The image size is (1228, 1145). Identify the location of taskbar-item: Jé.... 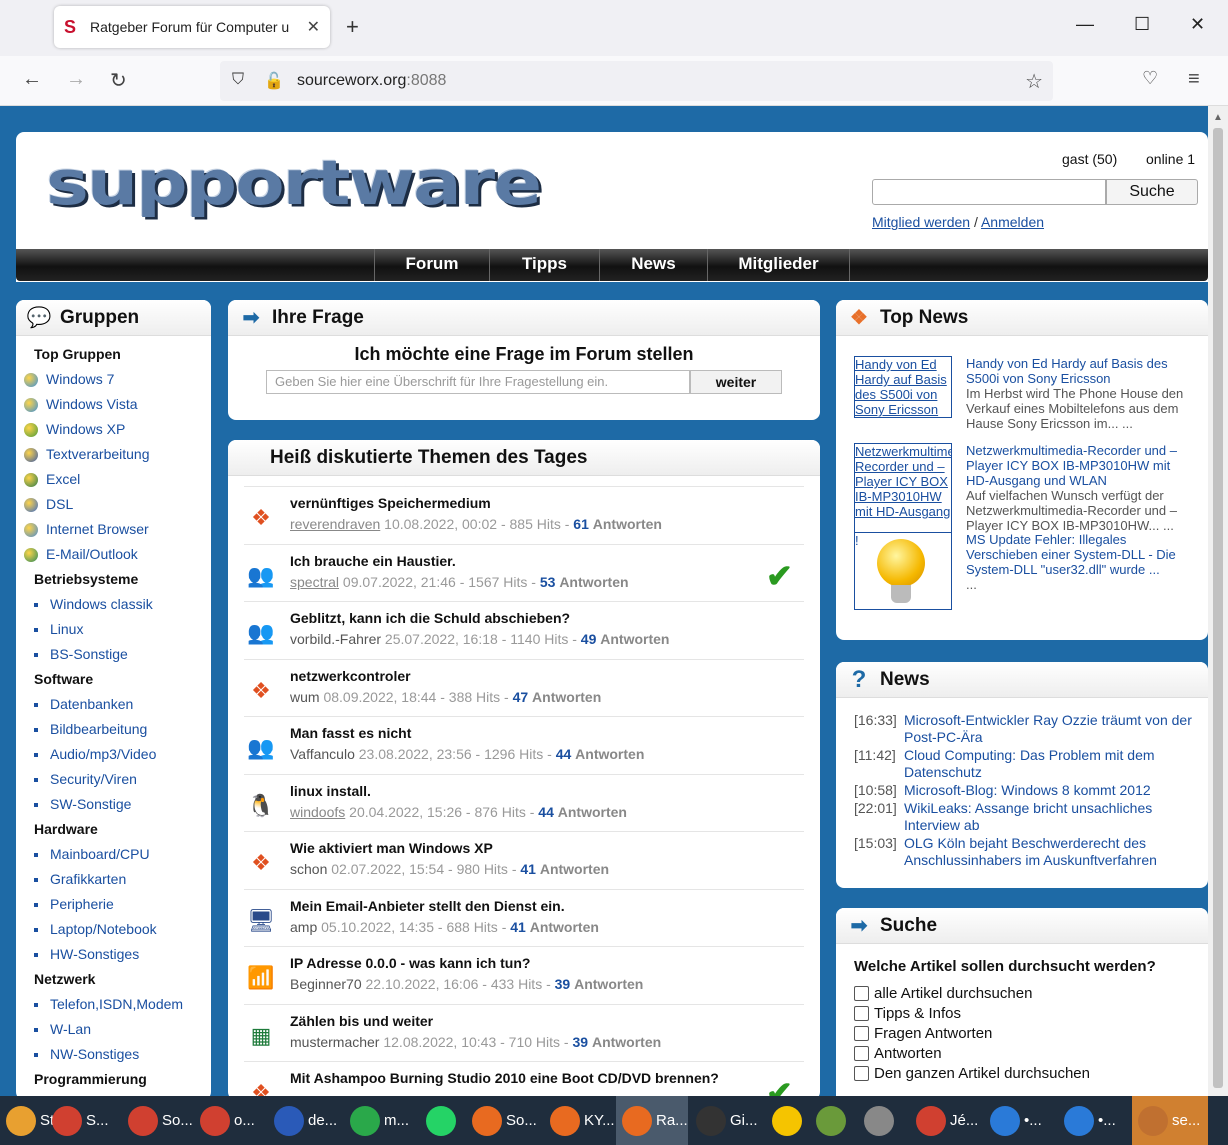
(946, 1120).